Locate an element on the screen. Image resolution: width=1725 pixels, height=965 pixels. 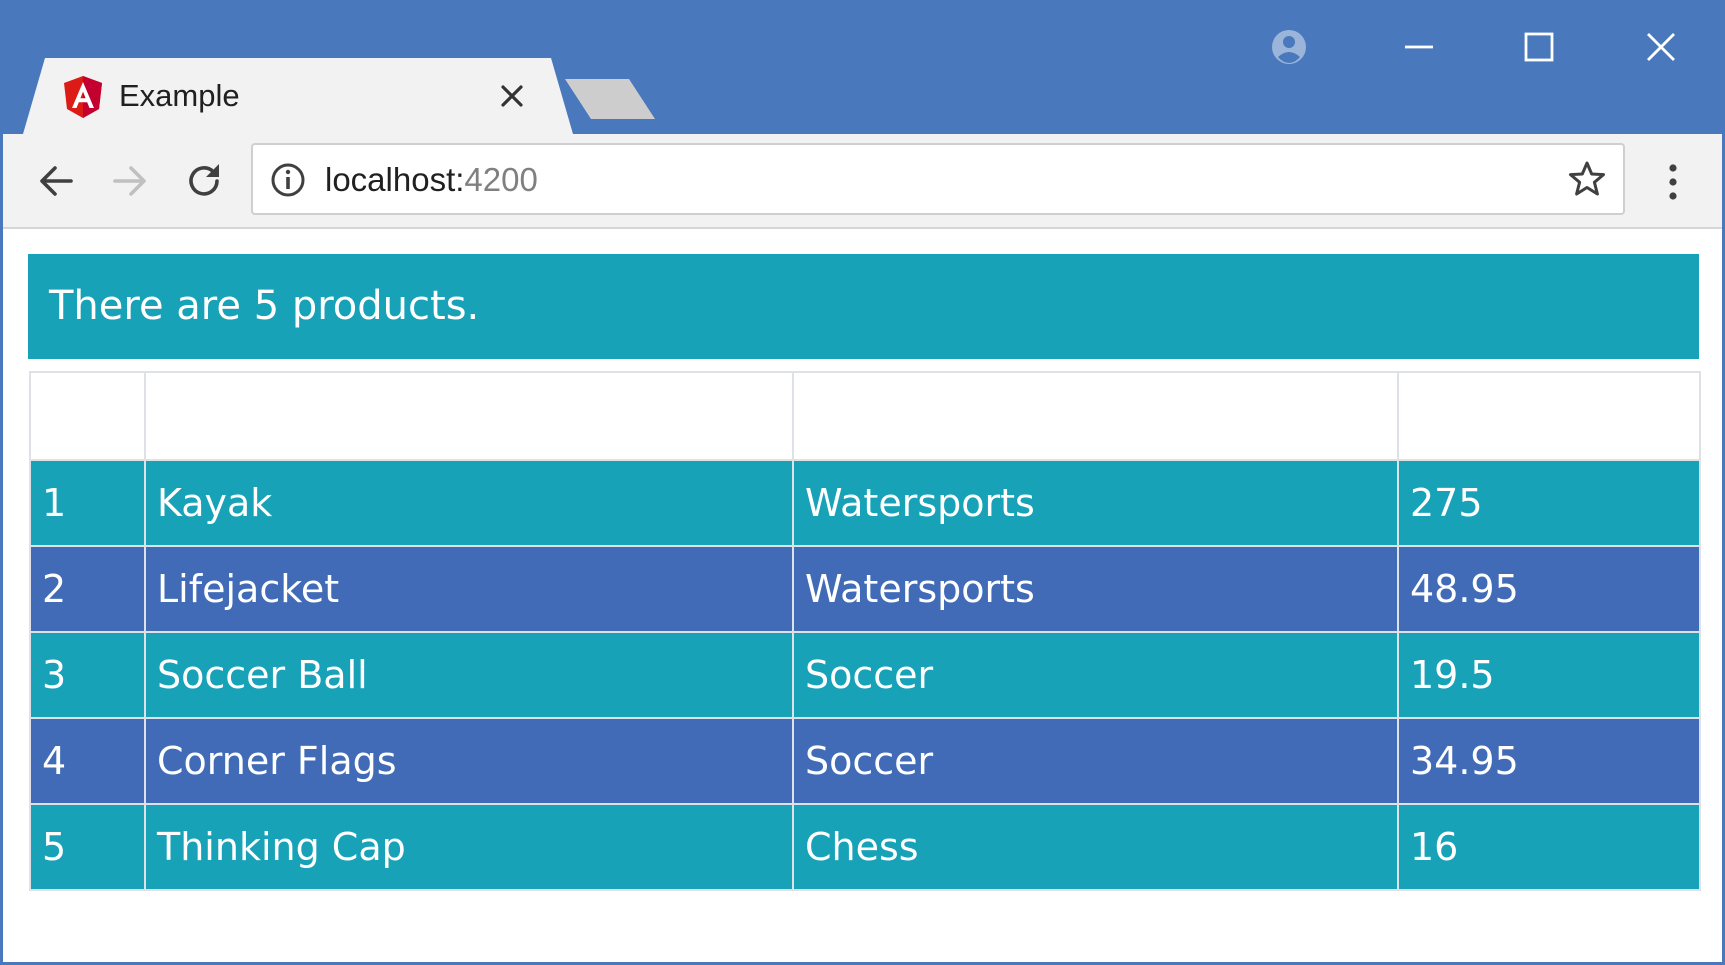
close-tab-icon is located at coordinates (512, 96).